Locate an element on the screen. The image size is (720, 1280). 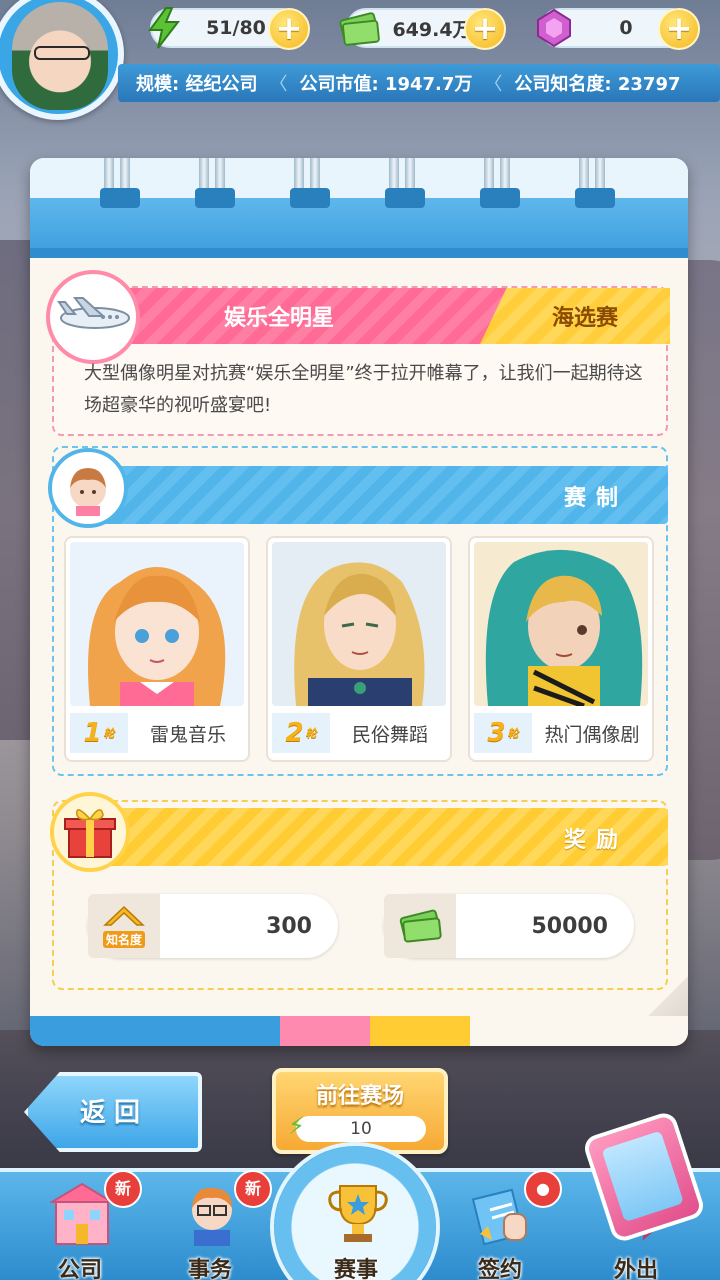
back-button-label: 返回 is located at coordinates (114, 1113).